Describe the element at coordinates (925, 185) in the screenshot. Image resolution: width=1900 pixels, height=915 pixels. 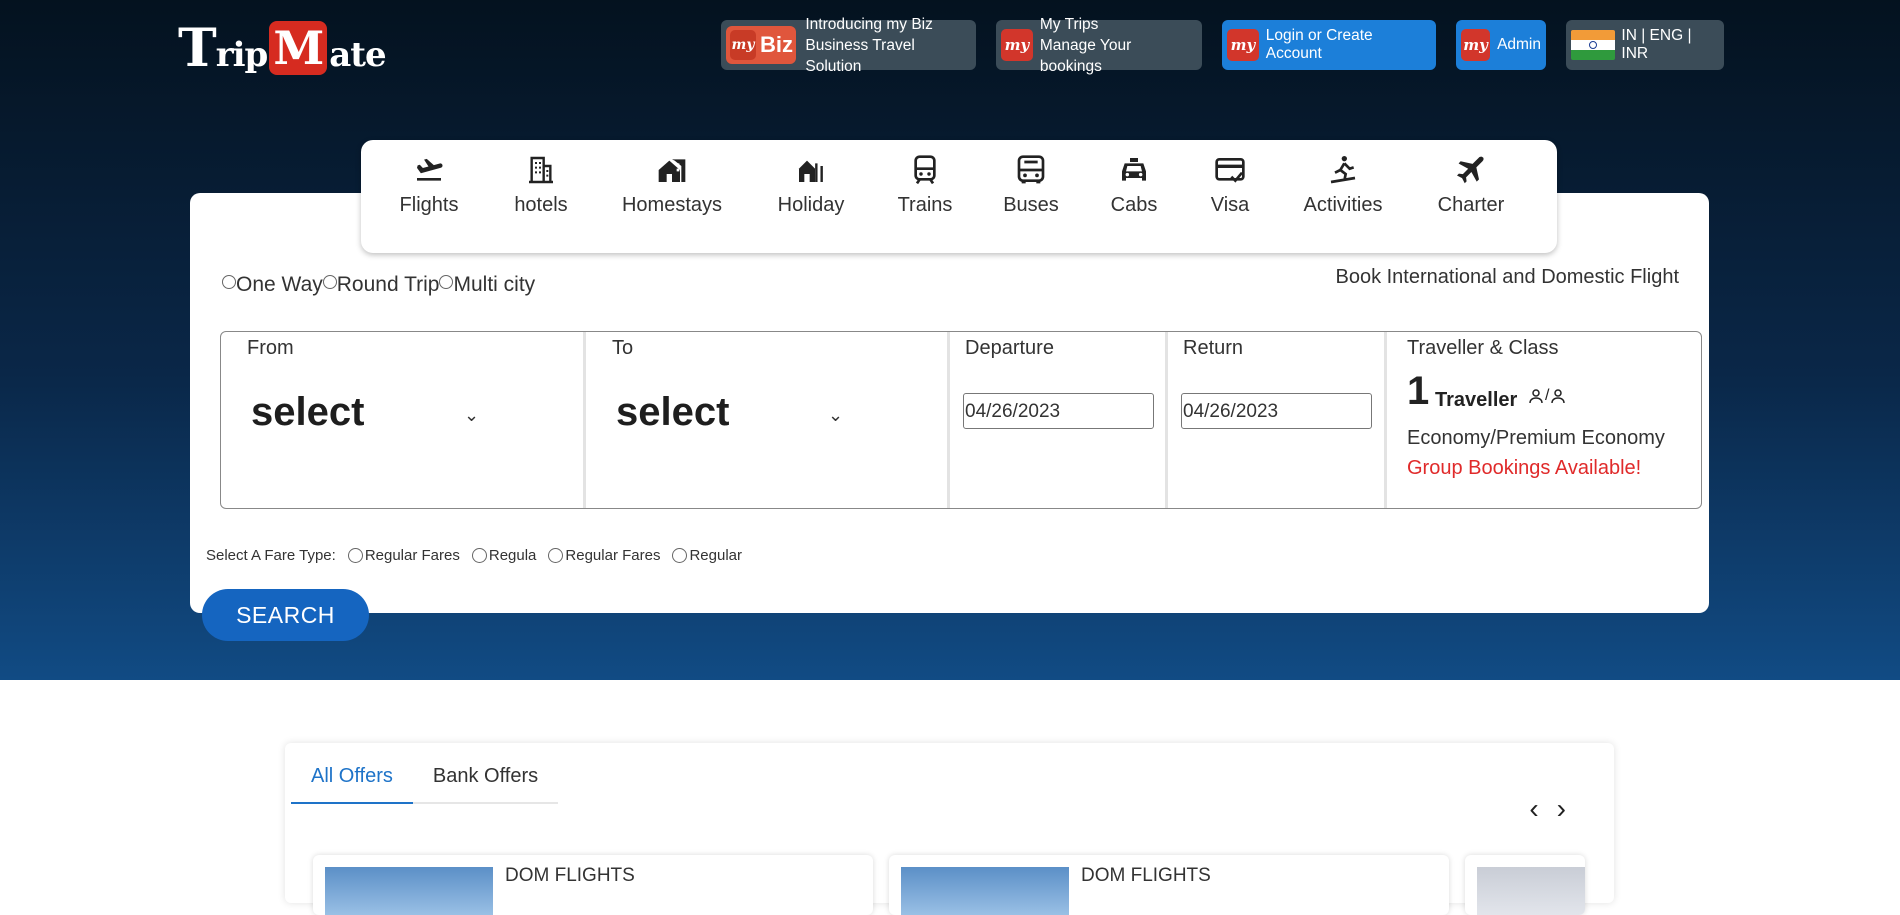
I see `nav-trains: Trains` at that location.